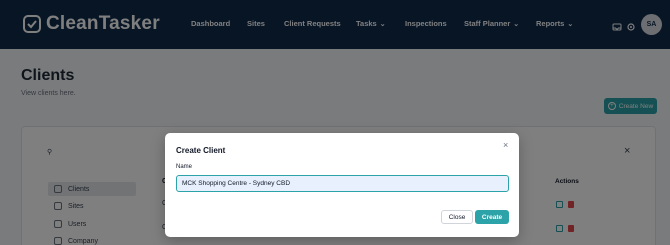 Image resolution: width=670 pixels, height=245 pixels. I want to click on client-name-input, so click(342, 183).